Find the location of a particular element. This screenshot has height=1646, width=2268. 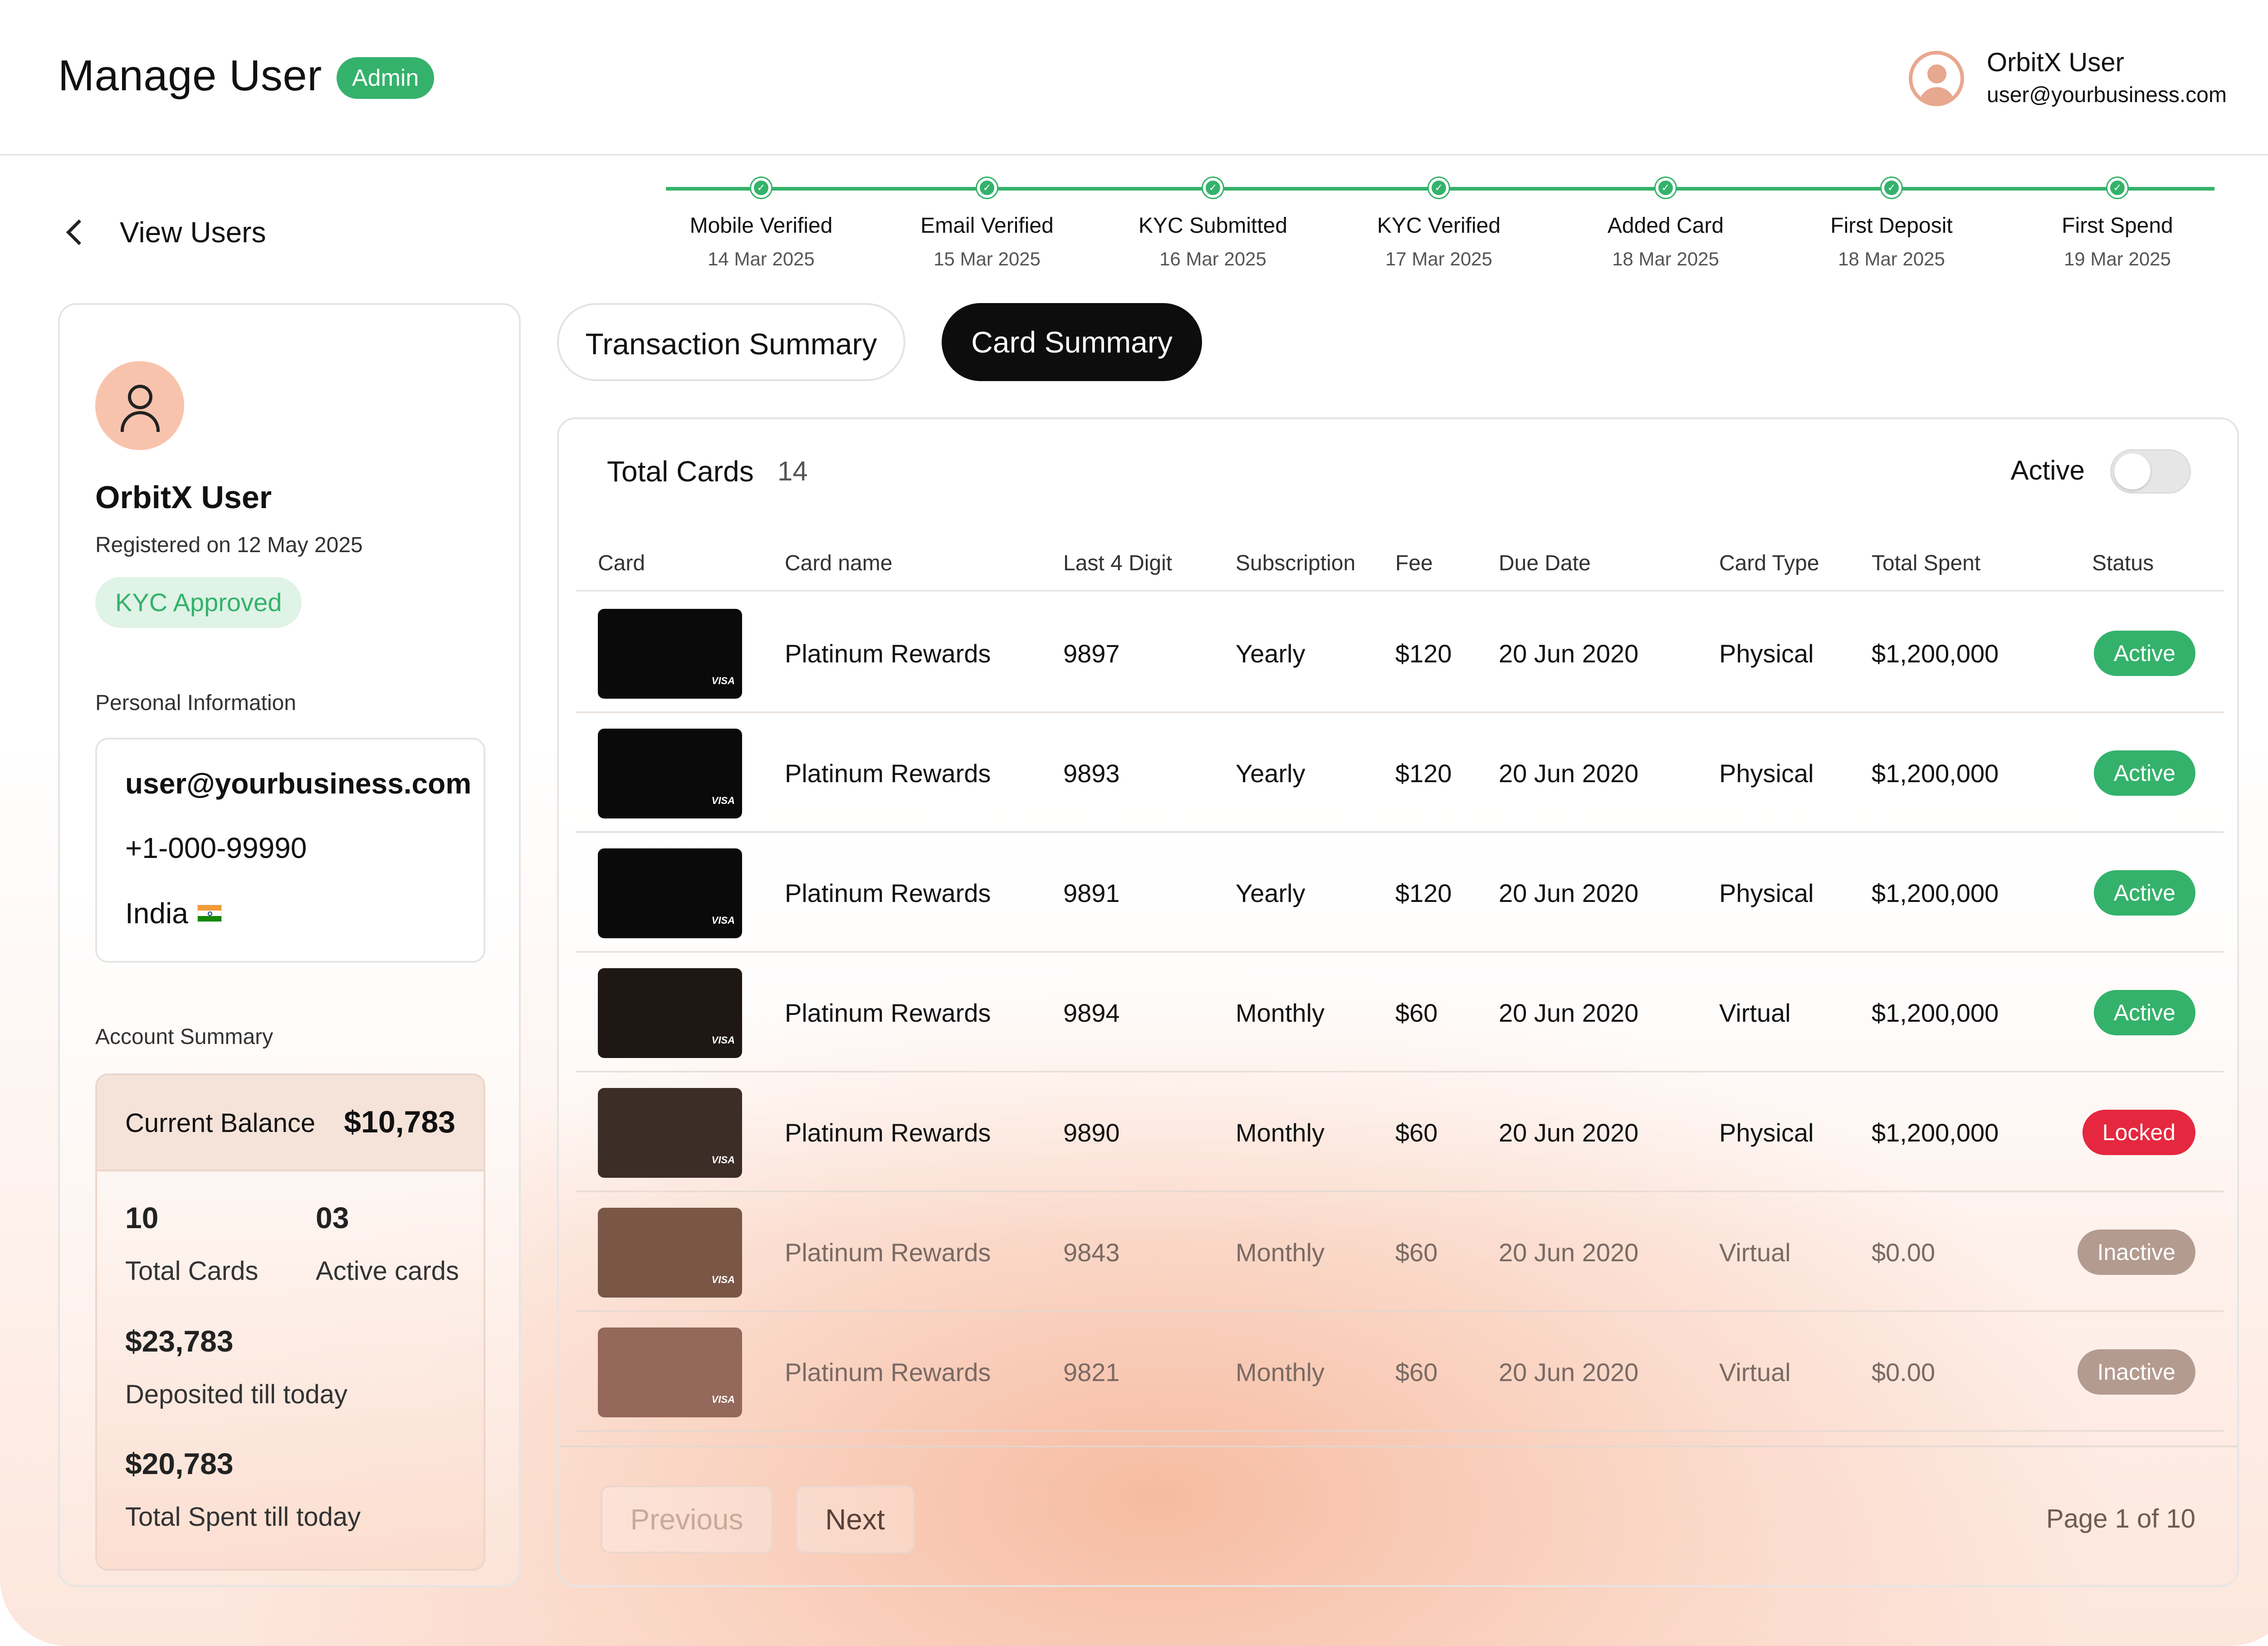

timeline-step: ✓ First Spend 19 Mar 2025 is located at coordinates (2117, 224).